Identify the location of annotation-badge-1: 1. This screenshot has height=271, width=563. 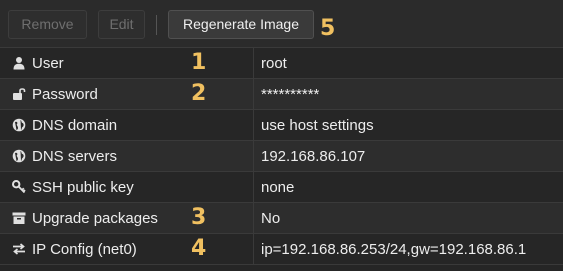
(199, 62).